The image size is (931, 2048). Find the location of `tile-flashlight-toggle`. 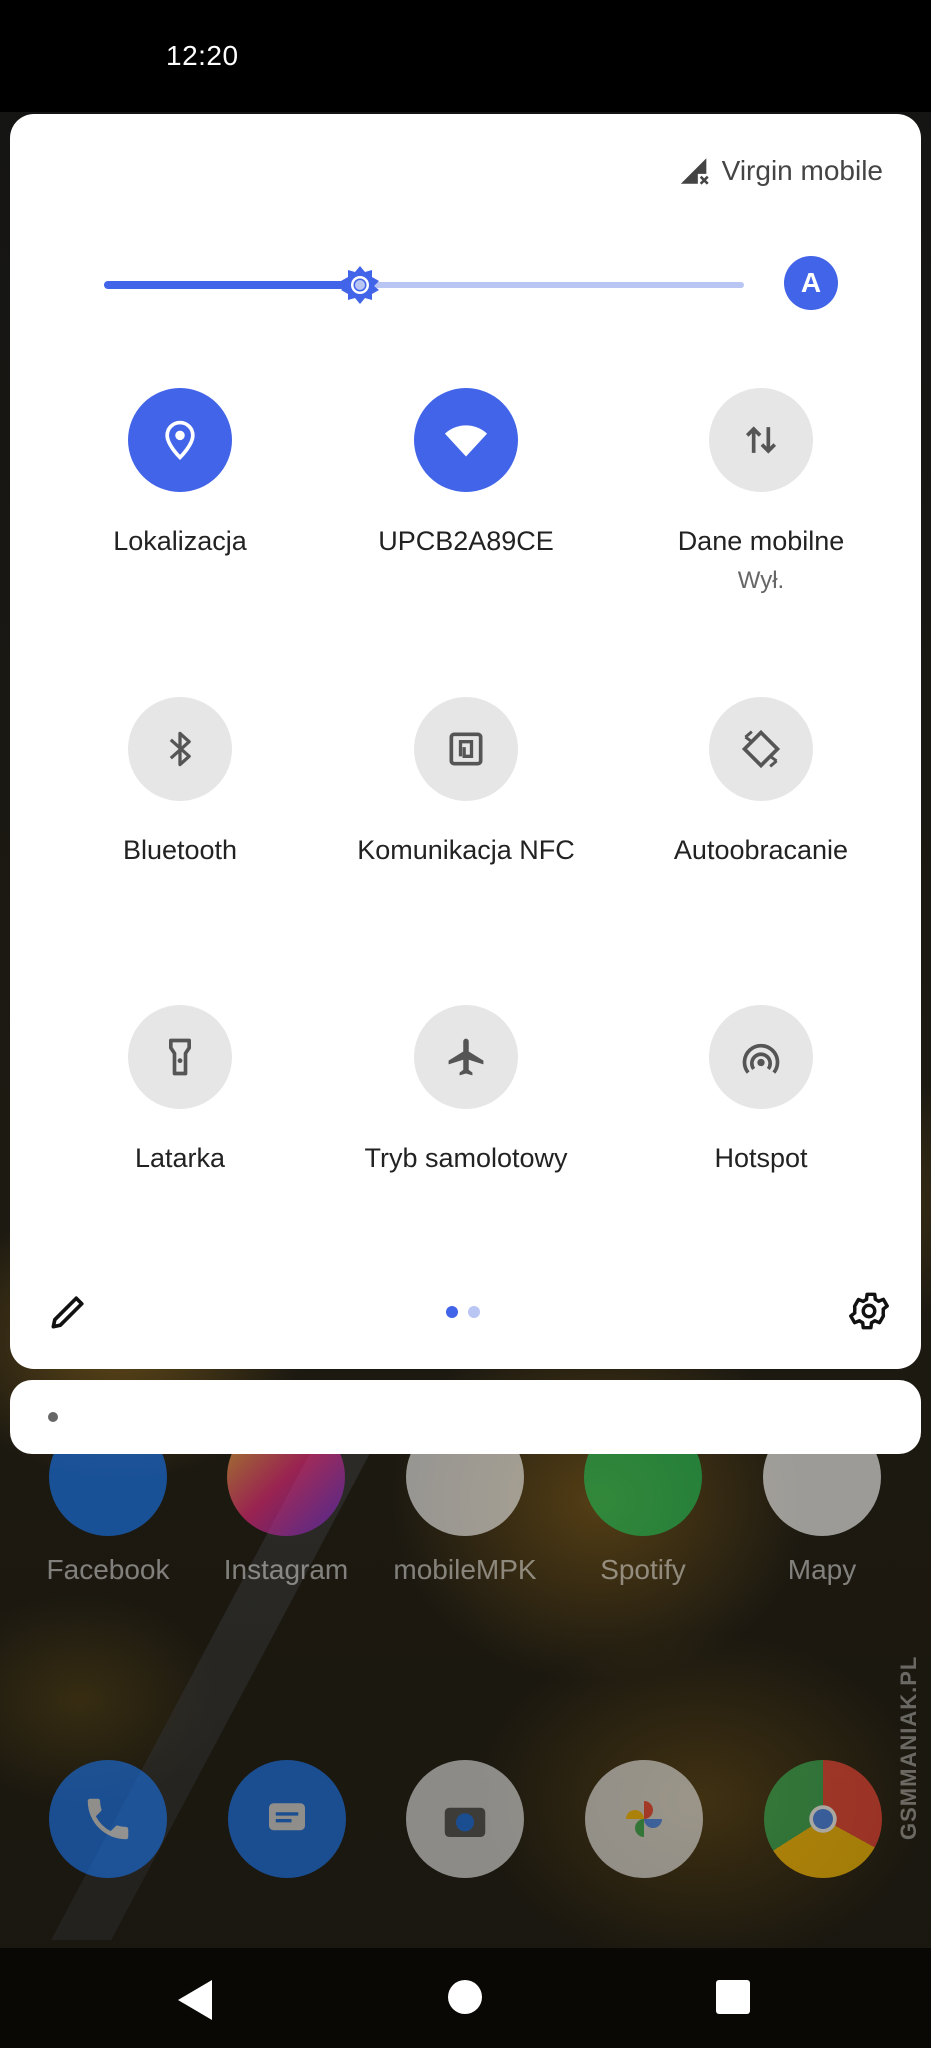

tile-flashlight-toggle is located at coordinates (180, 1057).